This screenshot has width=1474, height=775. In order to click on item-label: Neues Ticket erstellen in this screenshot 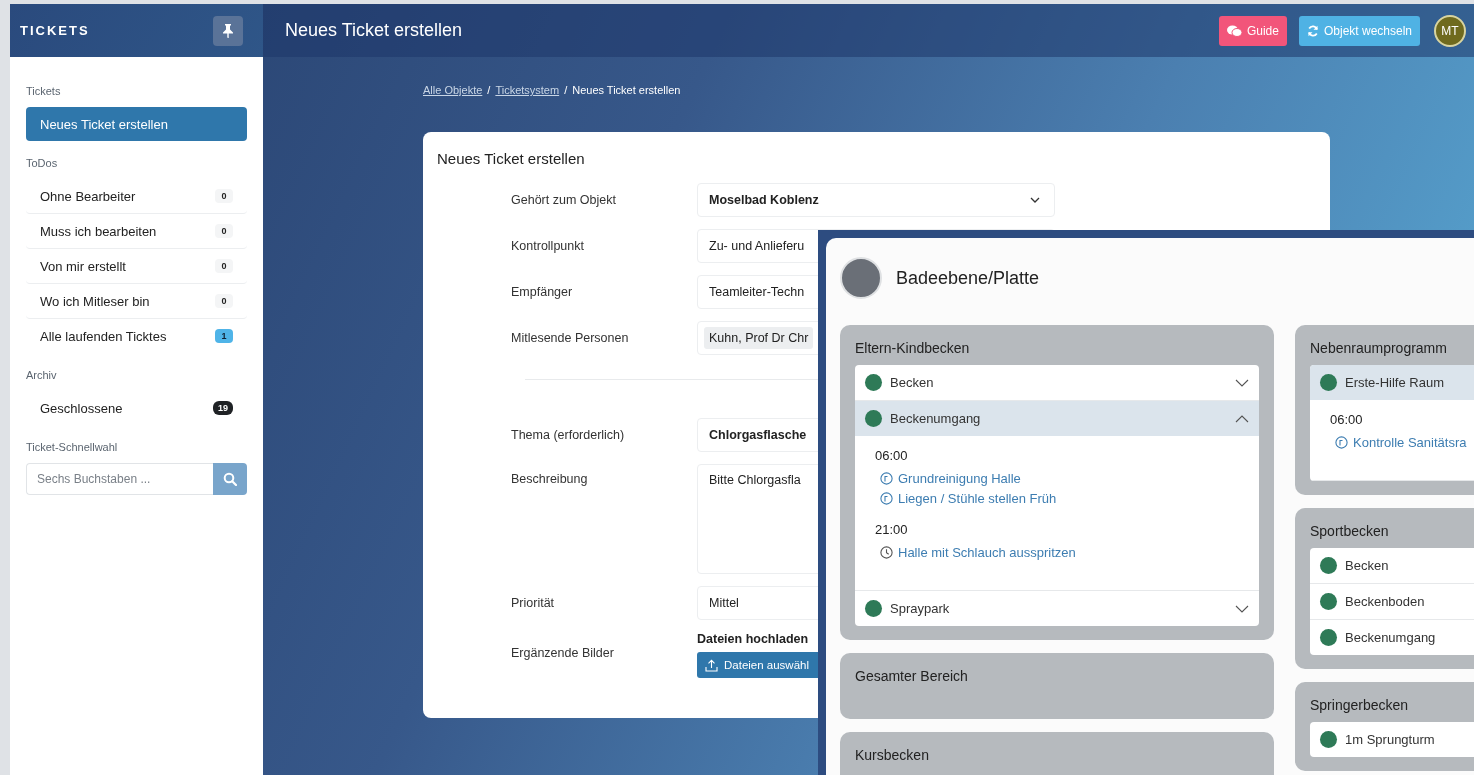, I will do `click(104, 124)`.